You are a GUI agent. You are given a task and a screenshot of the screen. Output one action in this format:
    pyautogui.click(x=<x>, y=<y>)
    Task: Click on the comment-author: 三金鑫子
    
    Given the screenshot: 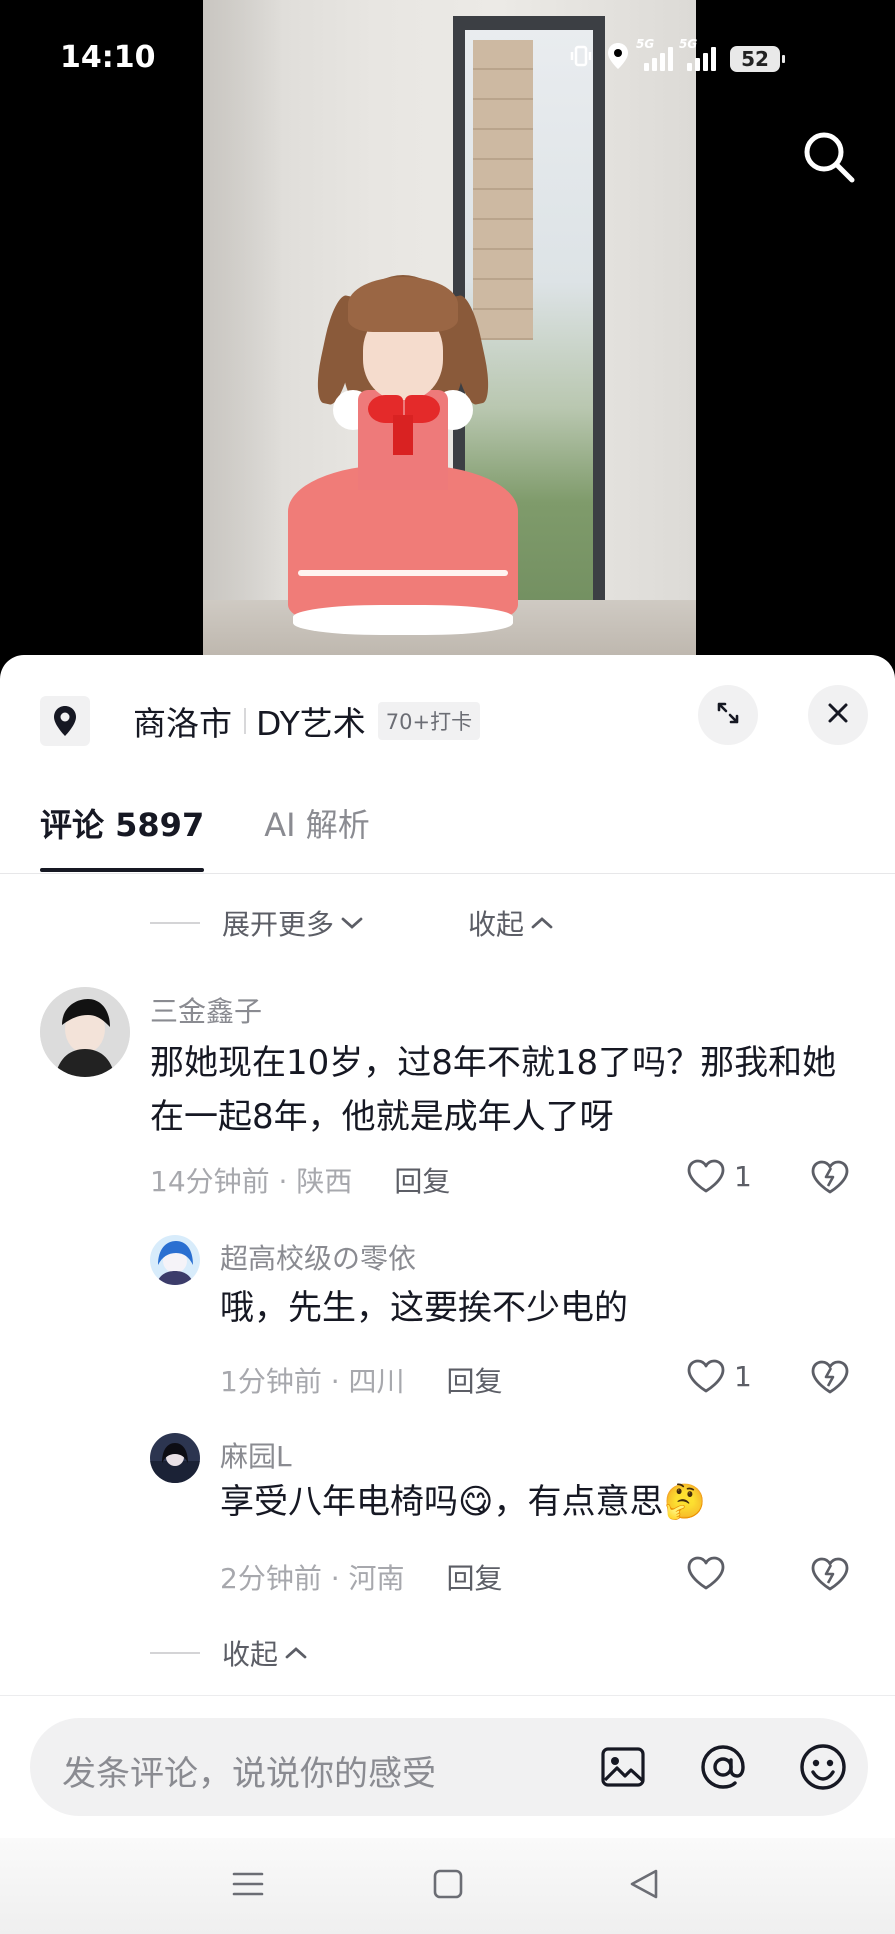 What is the action you would take?
    pyautogui.click(x=206, y=1010)
    